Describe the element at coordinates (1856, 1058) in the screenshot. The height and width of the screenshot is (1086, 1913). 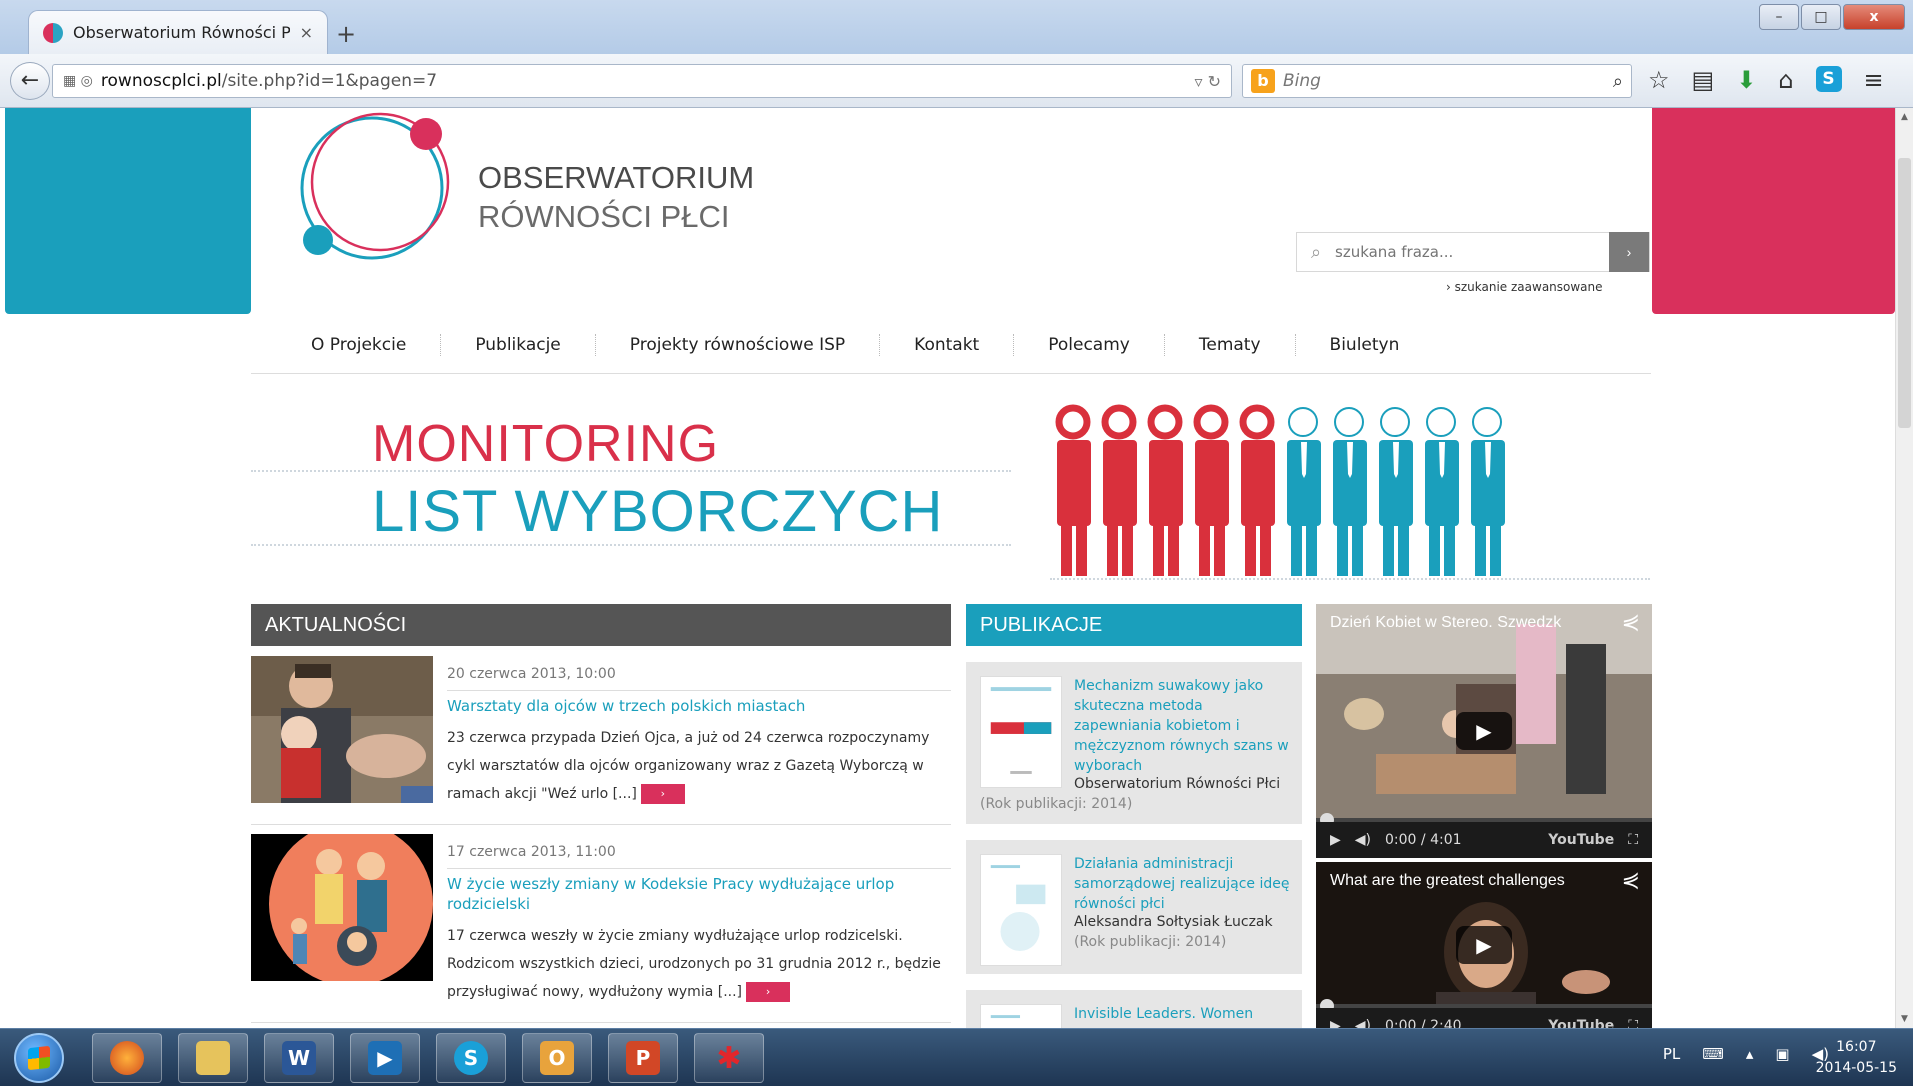
I see `taskbar-clock: 16:07 2014-05-15` at that location.